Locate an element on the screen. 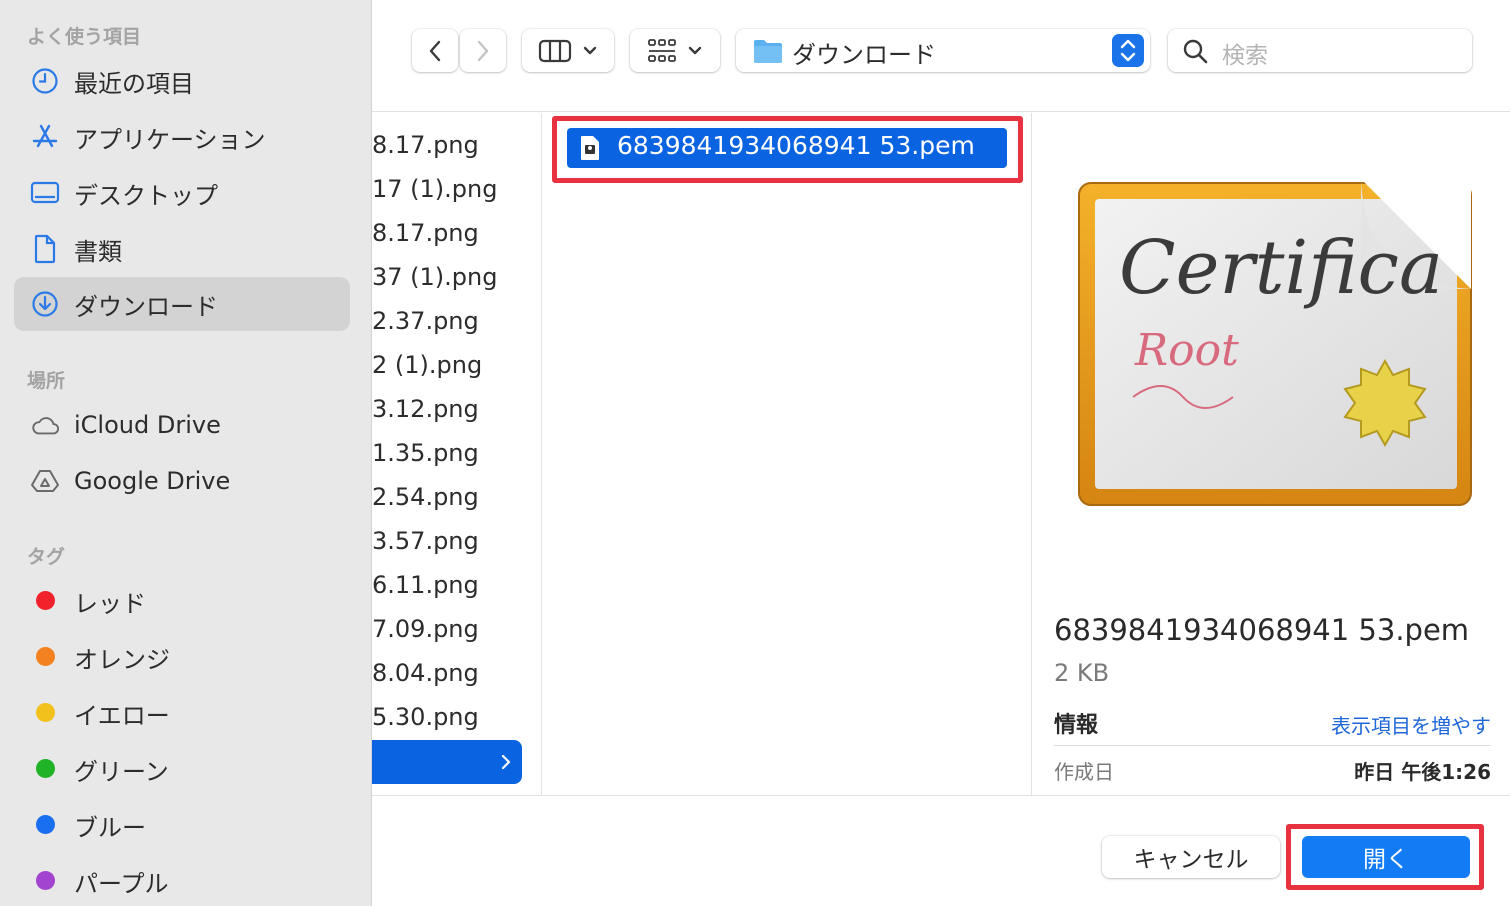  tag-label: ブルー is located at coordinates (110, 827).